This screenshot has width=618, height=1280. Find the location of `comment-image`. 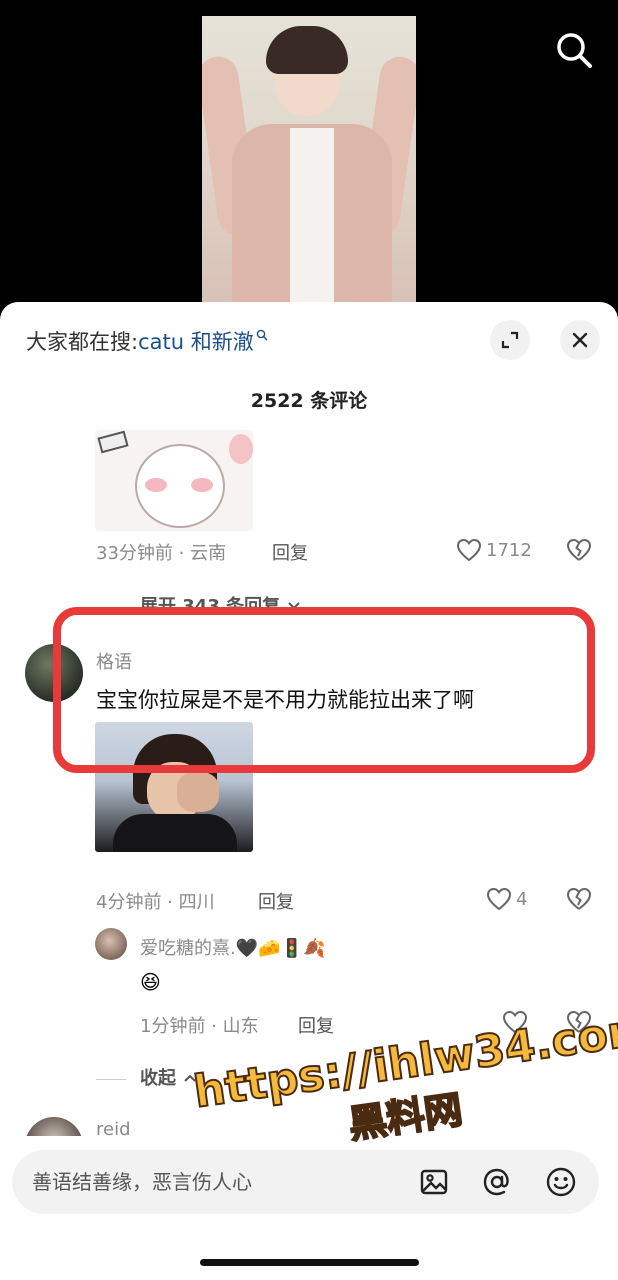

comment-image is located at coordinates (174, 787).